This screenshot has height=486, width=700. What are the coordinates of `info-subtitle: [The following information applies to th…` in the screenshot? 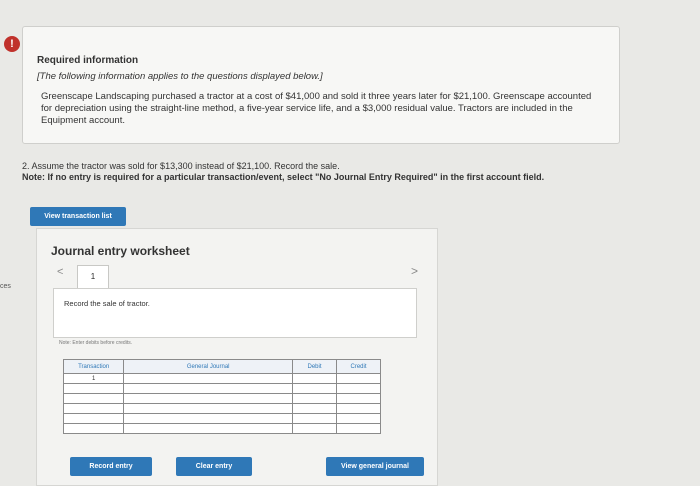 It's located at (180, 76).